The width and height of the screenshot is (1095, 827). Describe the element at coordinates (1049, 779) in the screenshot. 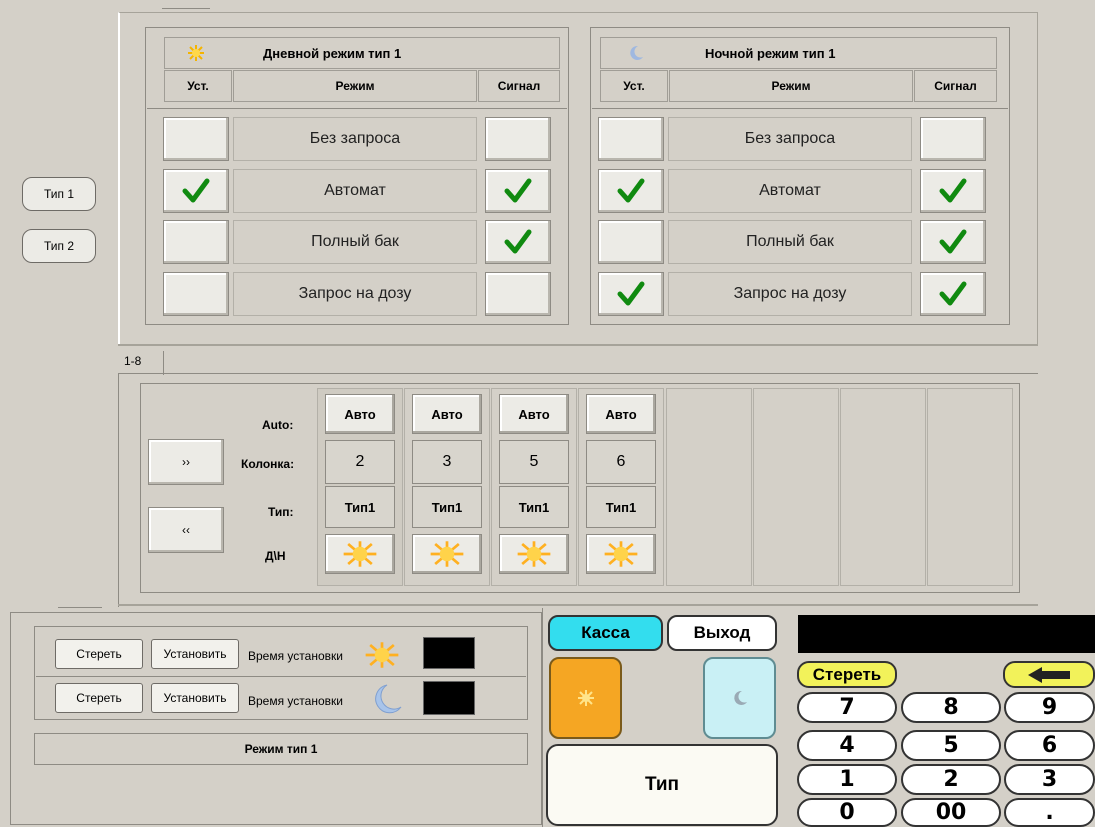

I see `keypad-key: 3` at that location.